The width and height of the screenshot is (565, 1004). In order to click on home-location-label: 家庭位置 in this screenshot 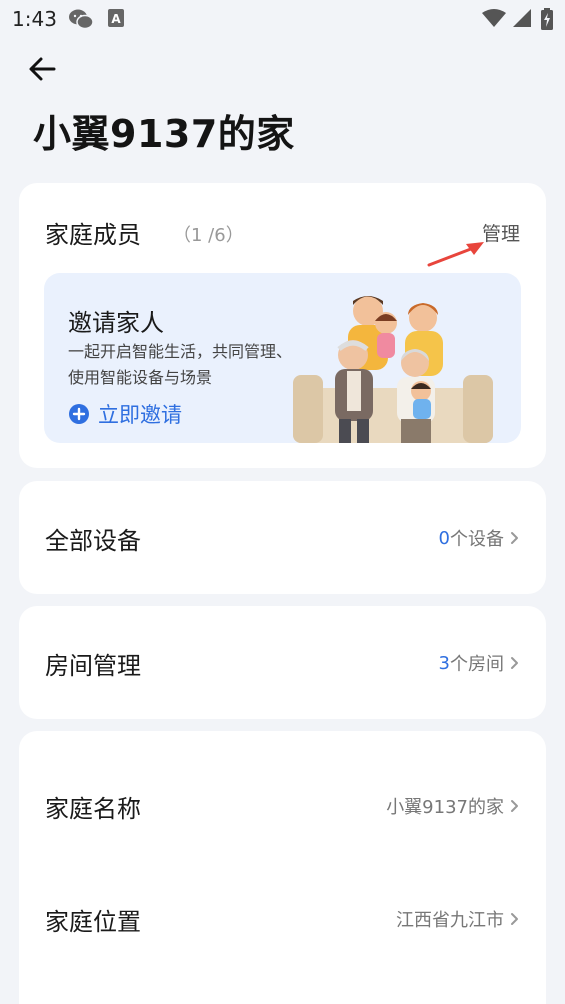, I will do `click(93, 922)`.